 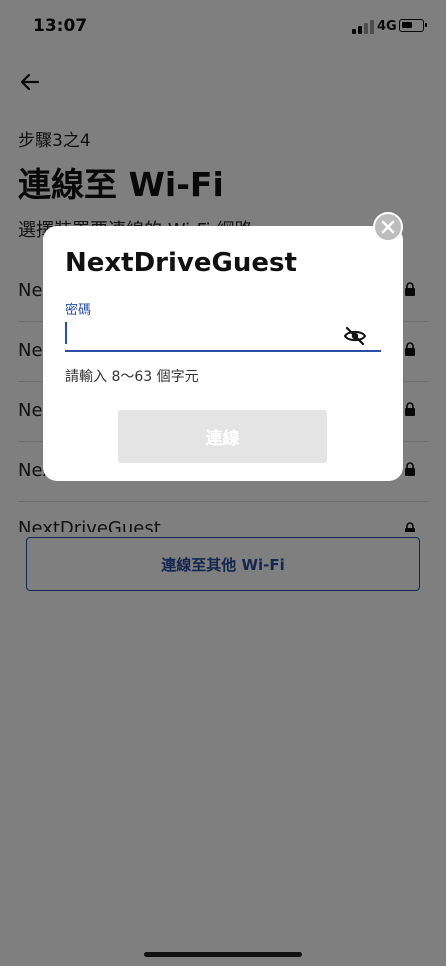 I want to click on close-dialog-button, so click(x=388, y=227).